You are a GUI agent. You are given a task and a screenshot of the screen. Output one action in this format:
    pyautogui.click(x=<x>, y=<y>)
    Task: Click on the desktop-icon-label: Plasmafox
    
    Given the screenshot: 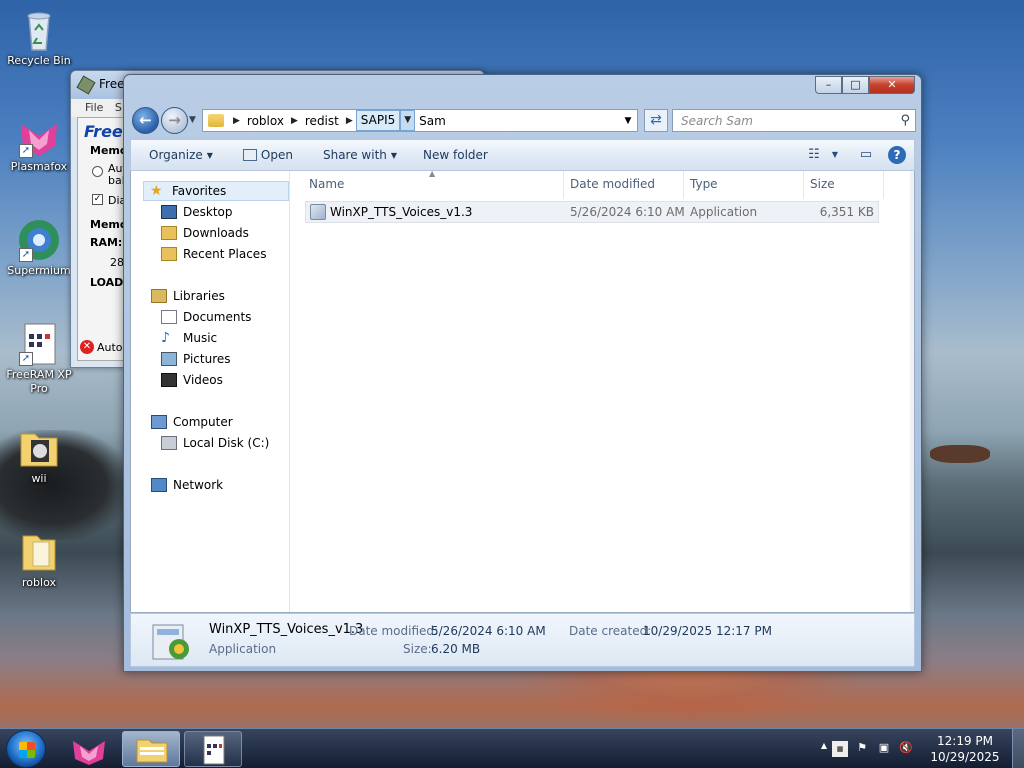 What is the action you would take?
    pyautogui.click(x=39, y=166)
    